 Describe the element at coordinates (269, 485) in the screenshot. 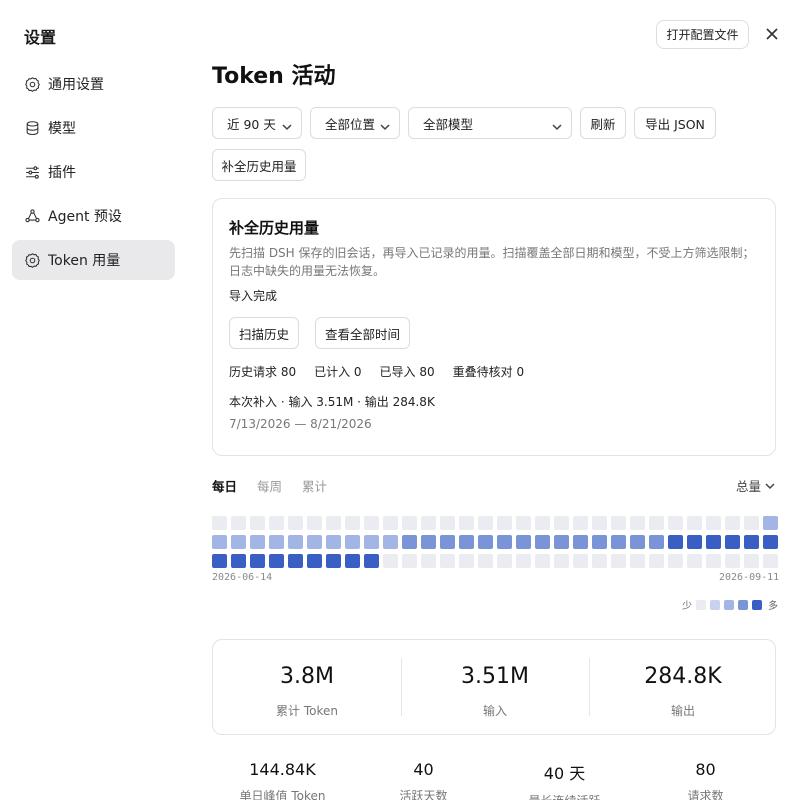

I see `tab-weekly: 每周` at that location.